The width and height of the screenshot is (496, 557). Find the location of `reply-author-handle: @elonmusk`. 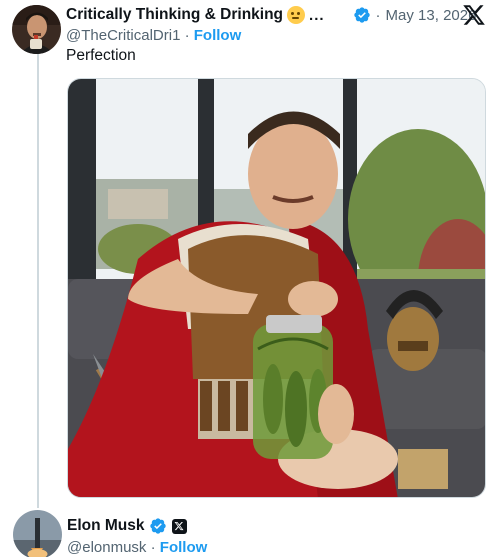

reply-author-handle: @elonmusk is located at coordinates (106, 547).